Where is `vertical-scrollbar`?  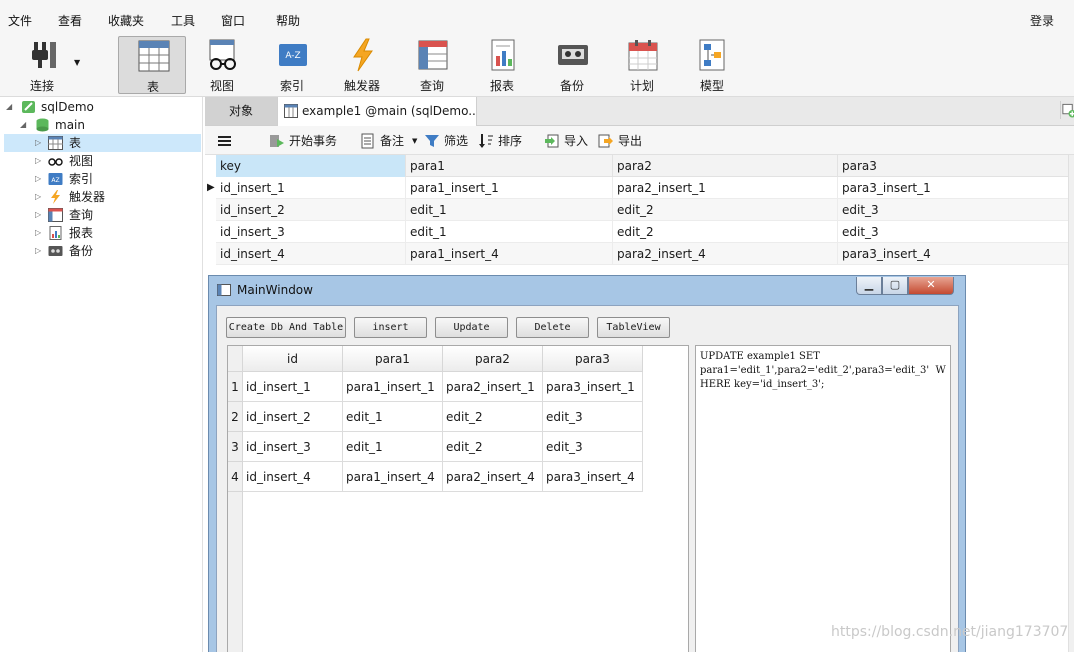
vertical-scrollbar is located at coordinates (1071, 403).